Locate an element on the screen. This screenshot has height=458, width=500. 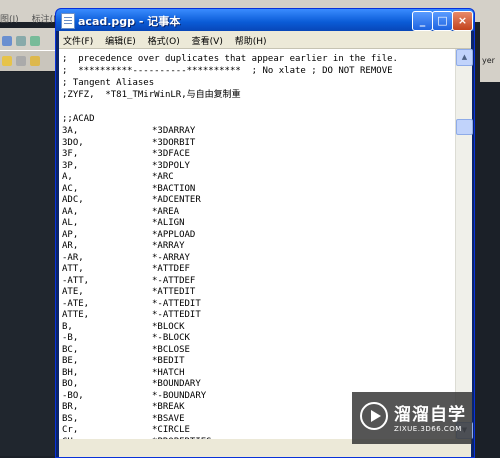
scroll-thumb is located at coordinates (464, 127).